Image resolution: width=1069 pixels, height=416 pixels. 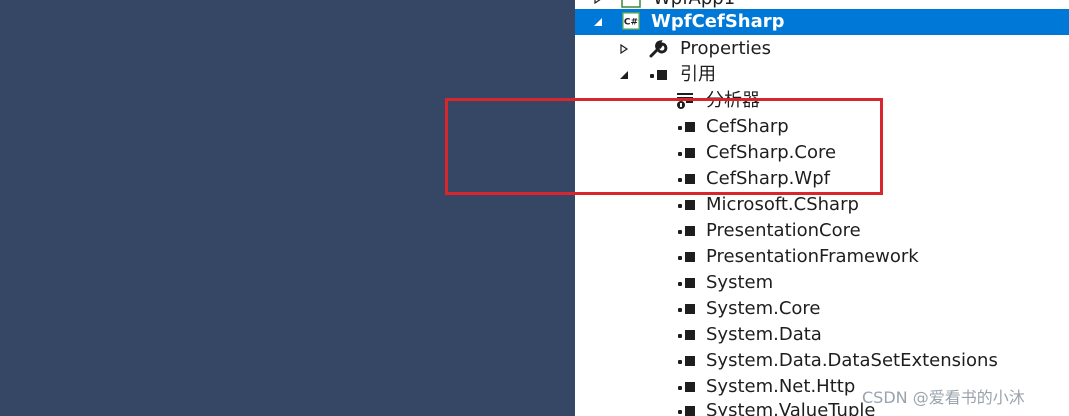 What do you see at coordinates (763, 308) in the screenshot?
I see `tree-item-label: System.Core` at bounding box center [763, 308].